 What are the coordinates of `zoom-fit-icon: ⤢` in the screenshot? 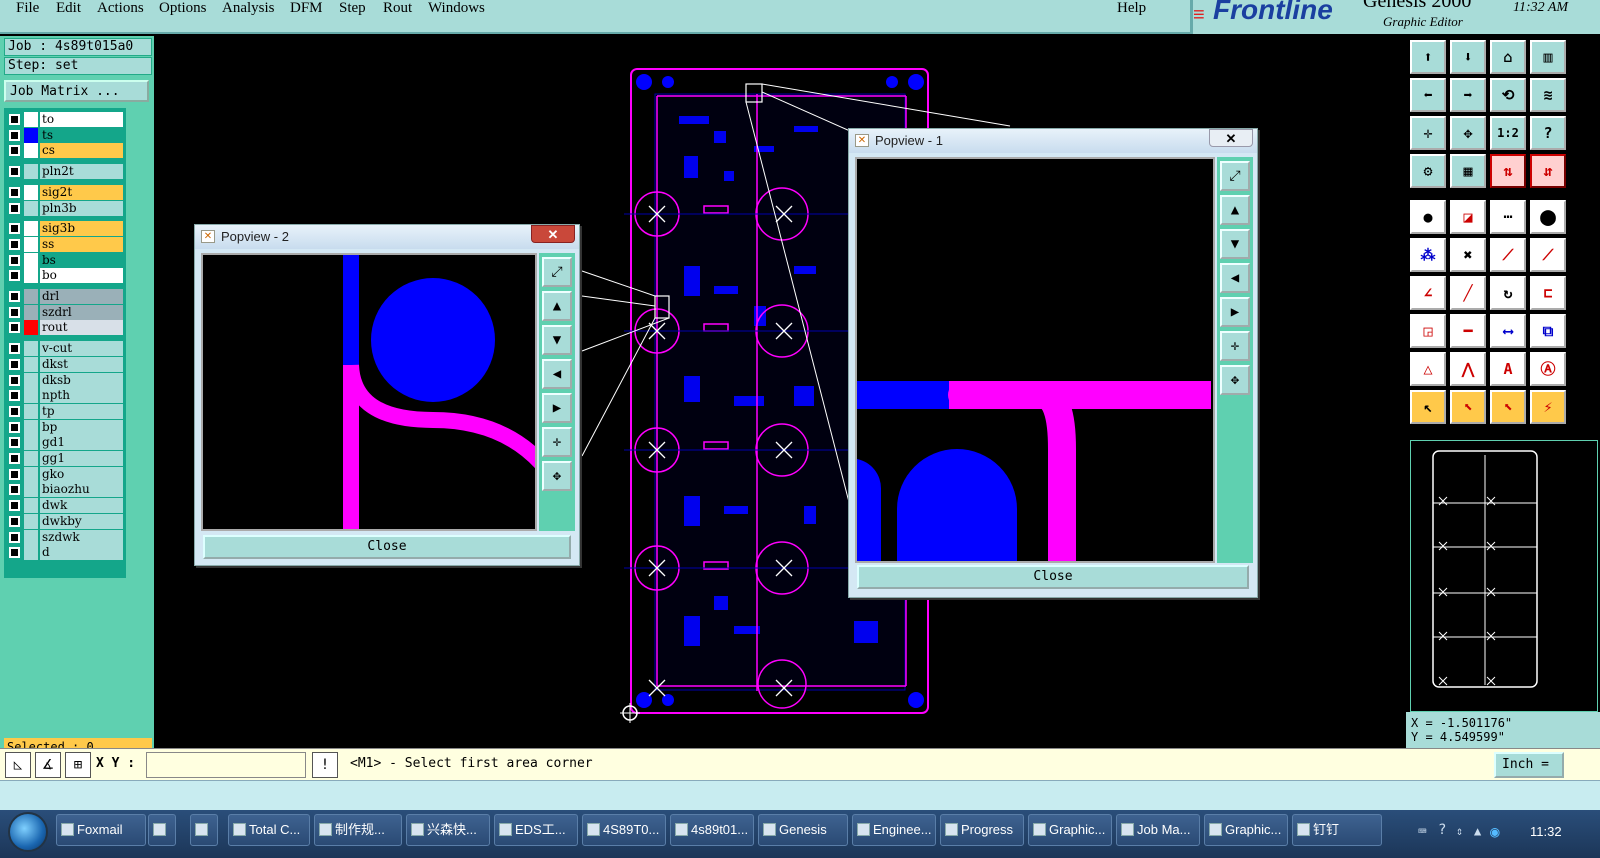 It's located at (1235, 176).